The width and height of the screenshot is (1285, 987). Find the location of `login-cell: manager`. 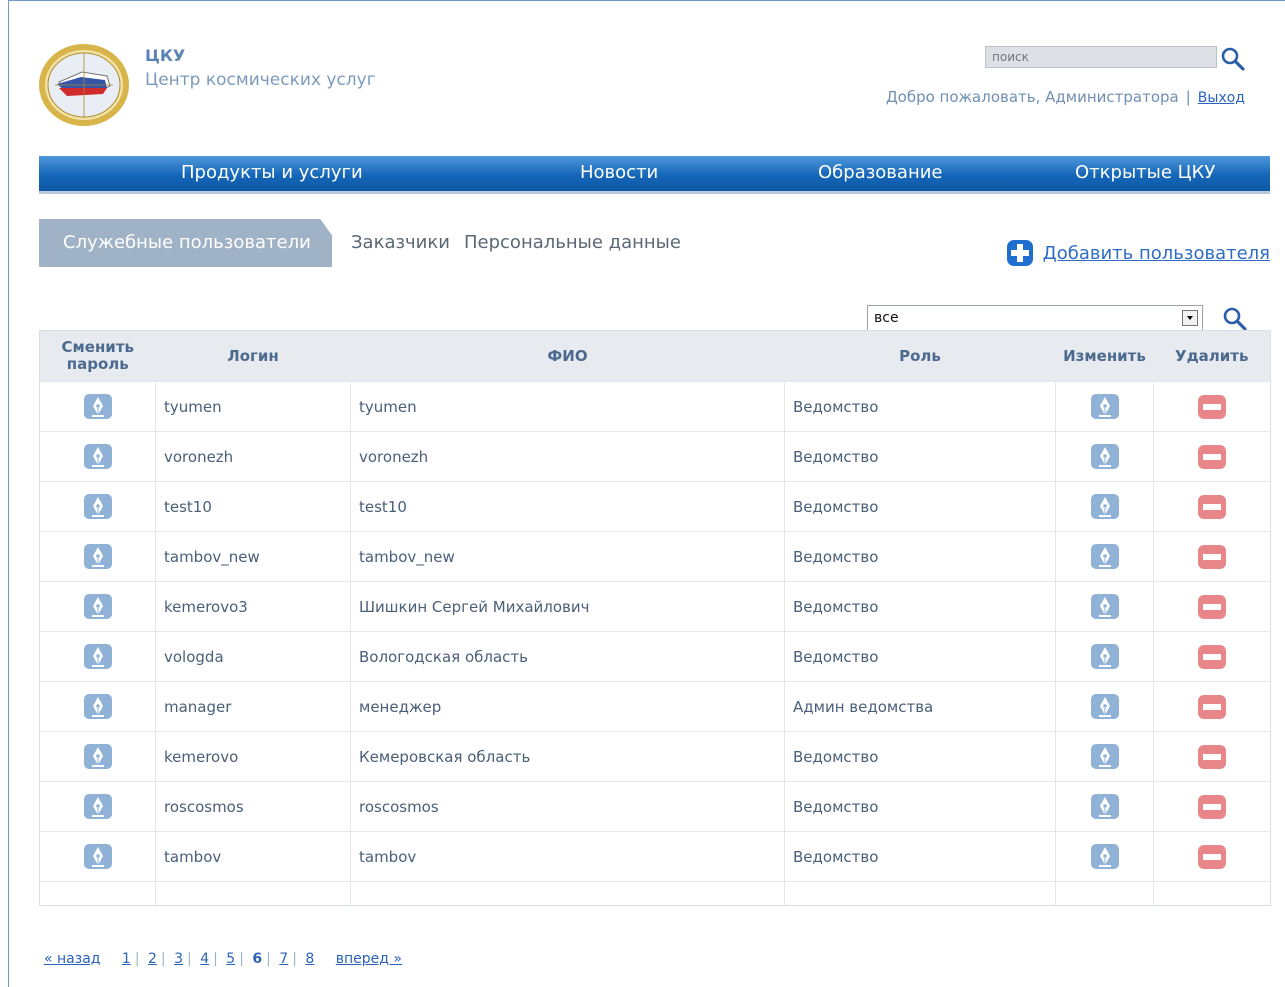

login-cell: manager is located at coordinates (253, 706).